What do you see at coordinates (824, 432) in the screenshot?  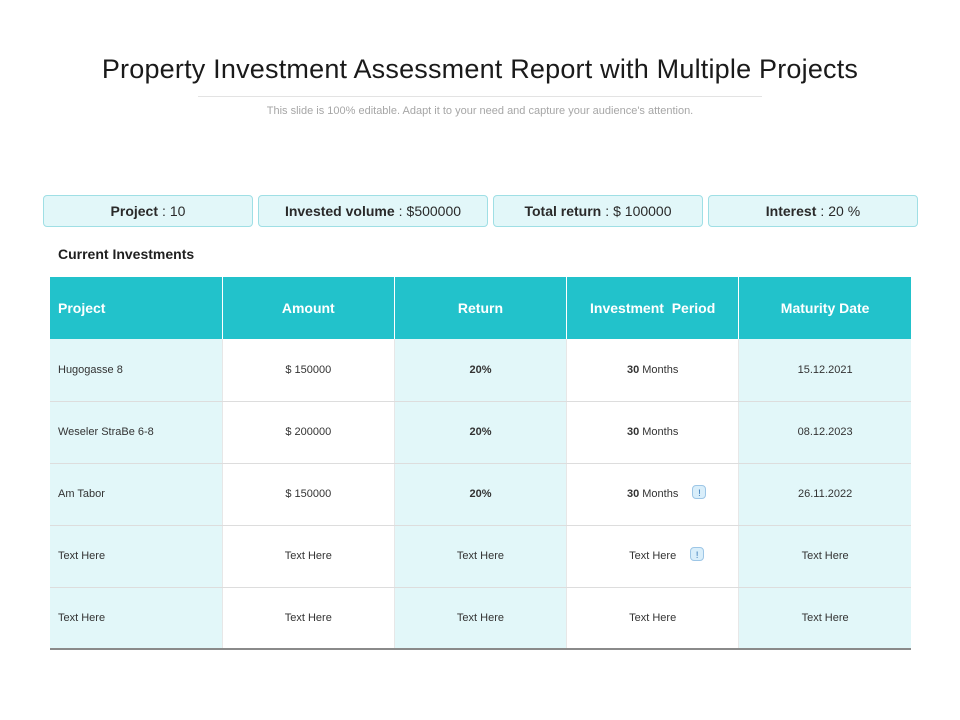 I see `cell-maturity: 08.12.2023` at bounding box center [824, 432].